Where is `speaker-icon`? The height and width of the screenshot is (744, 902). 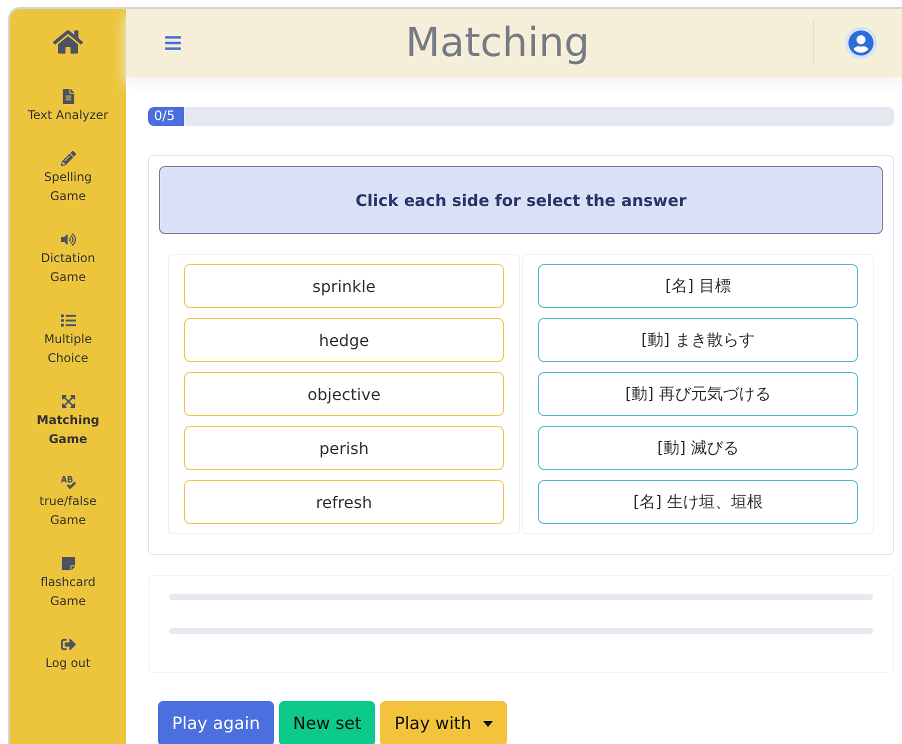 speaker-icon is located at coordinates (68, 239).